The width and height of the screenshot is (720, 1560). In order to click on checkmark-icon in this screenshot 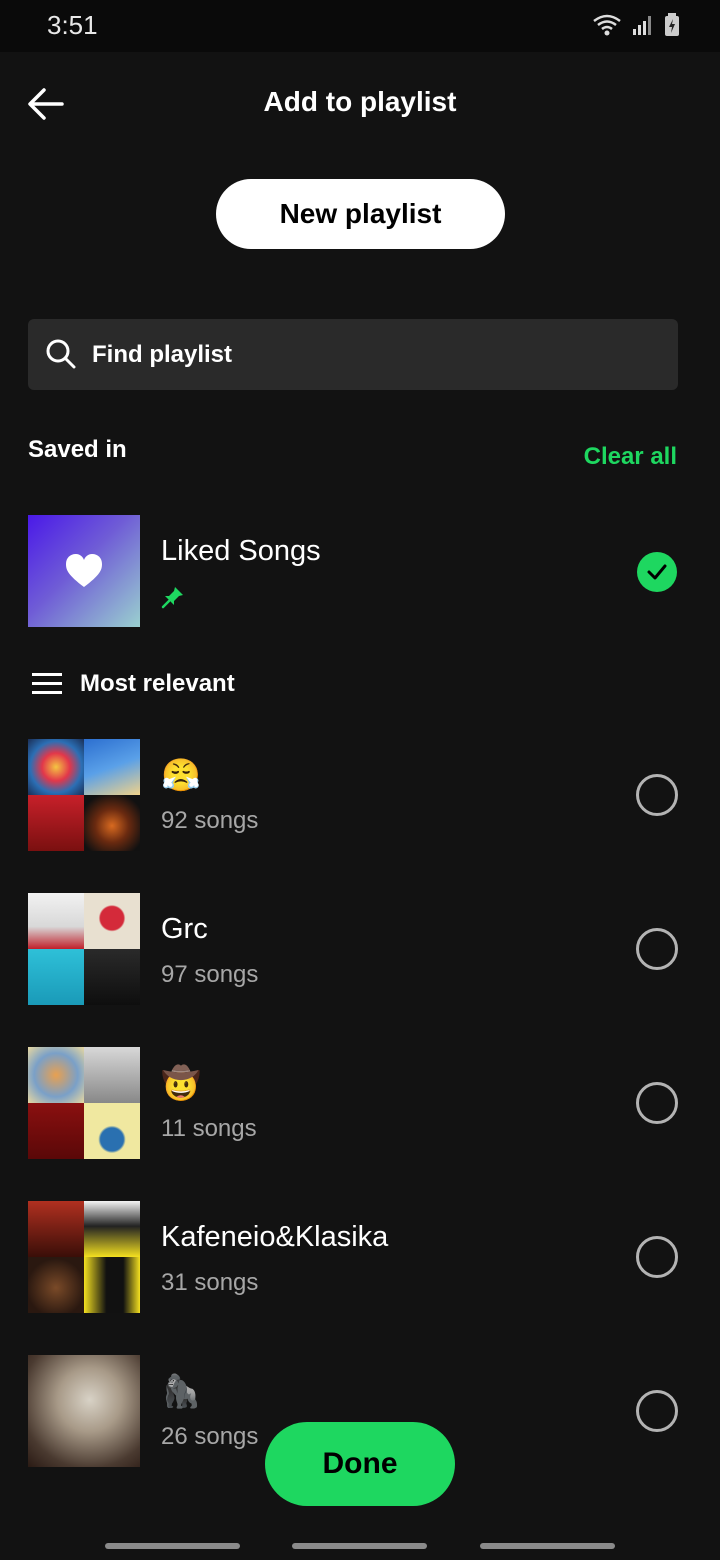, I will do `click(657, 572)`.